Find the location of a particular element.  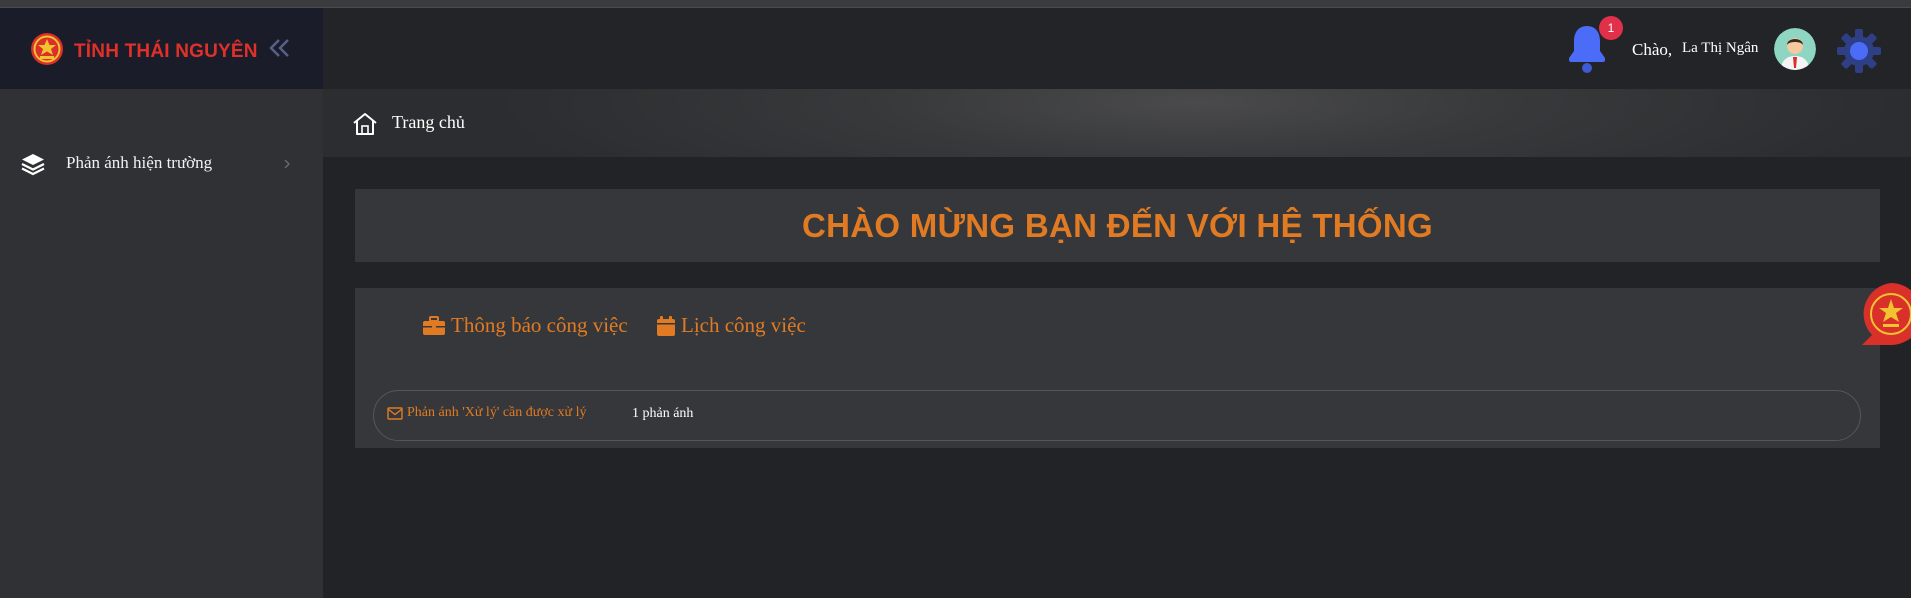

tab-work-notifications: Thông báo công việc is located at coordinates (525, 325).